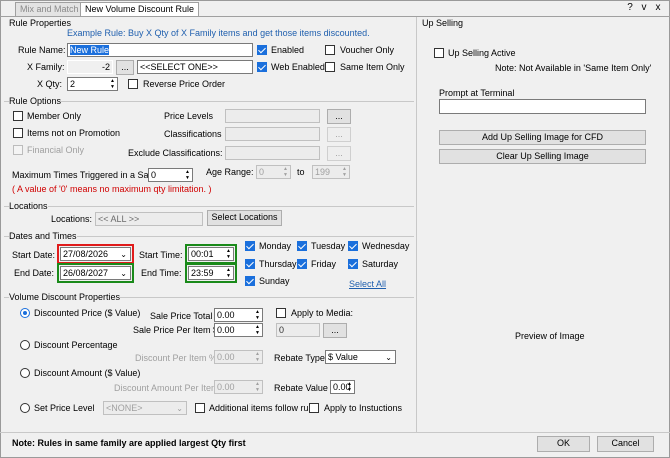 This screenshot has height=458, width=670. Describe the element at coordinates (238, 357) in the screenshot. I see `discount-per-item-pct-input: 0.00 ▲ ▼` at that location.